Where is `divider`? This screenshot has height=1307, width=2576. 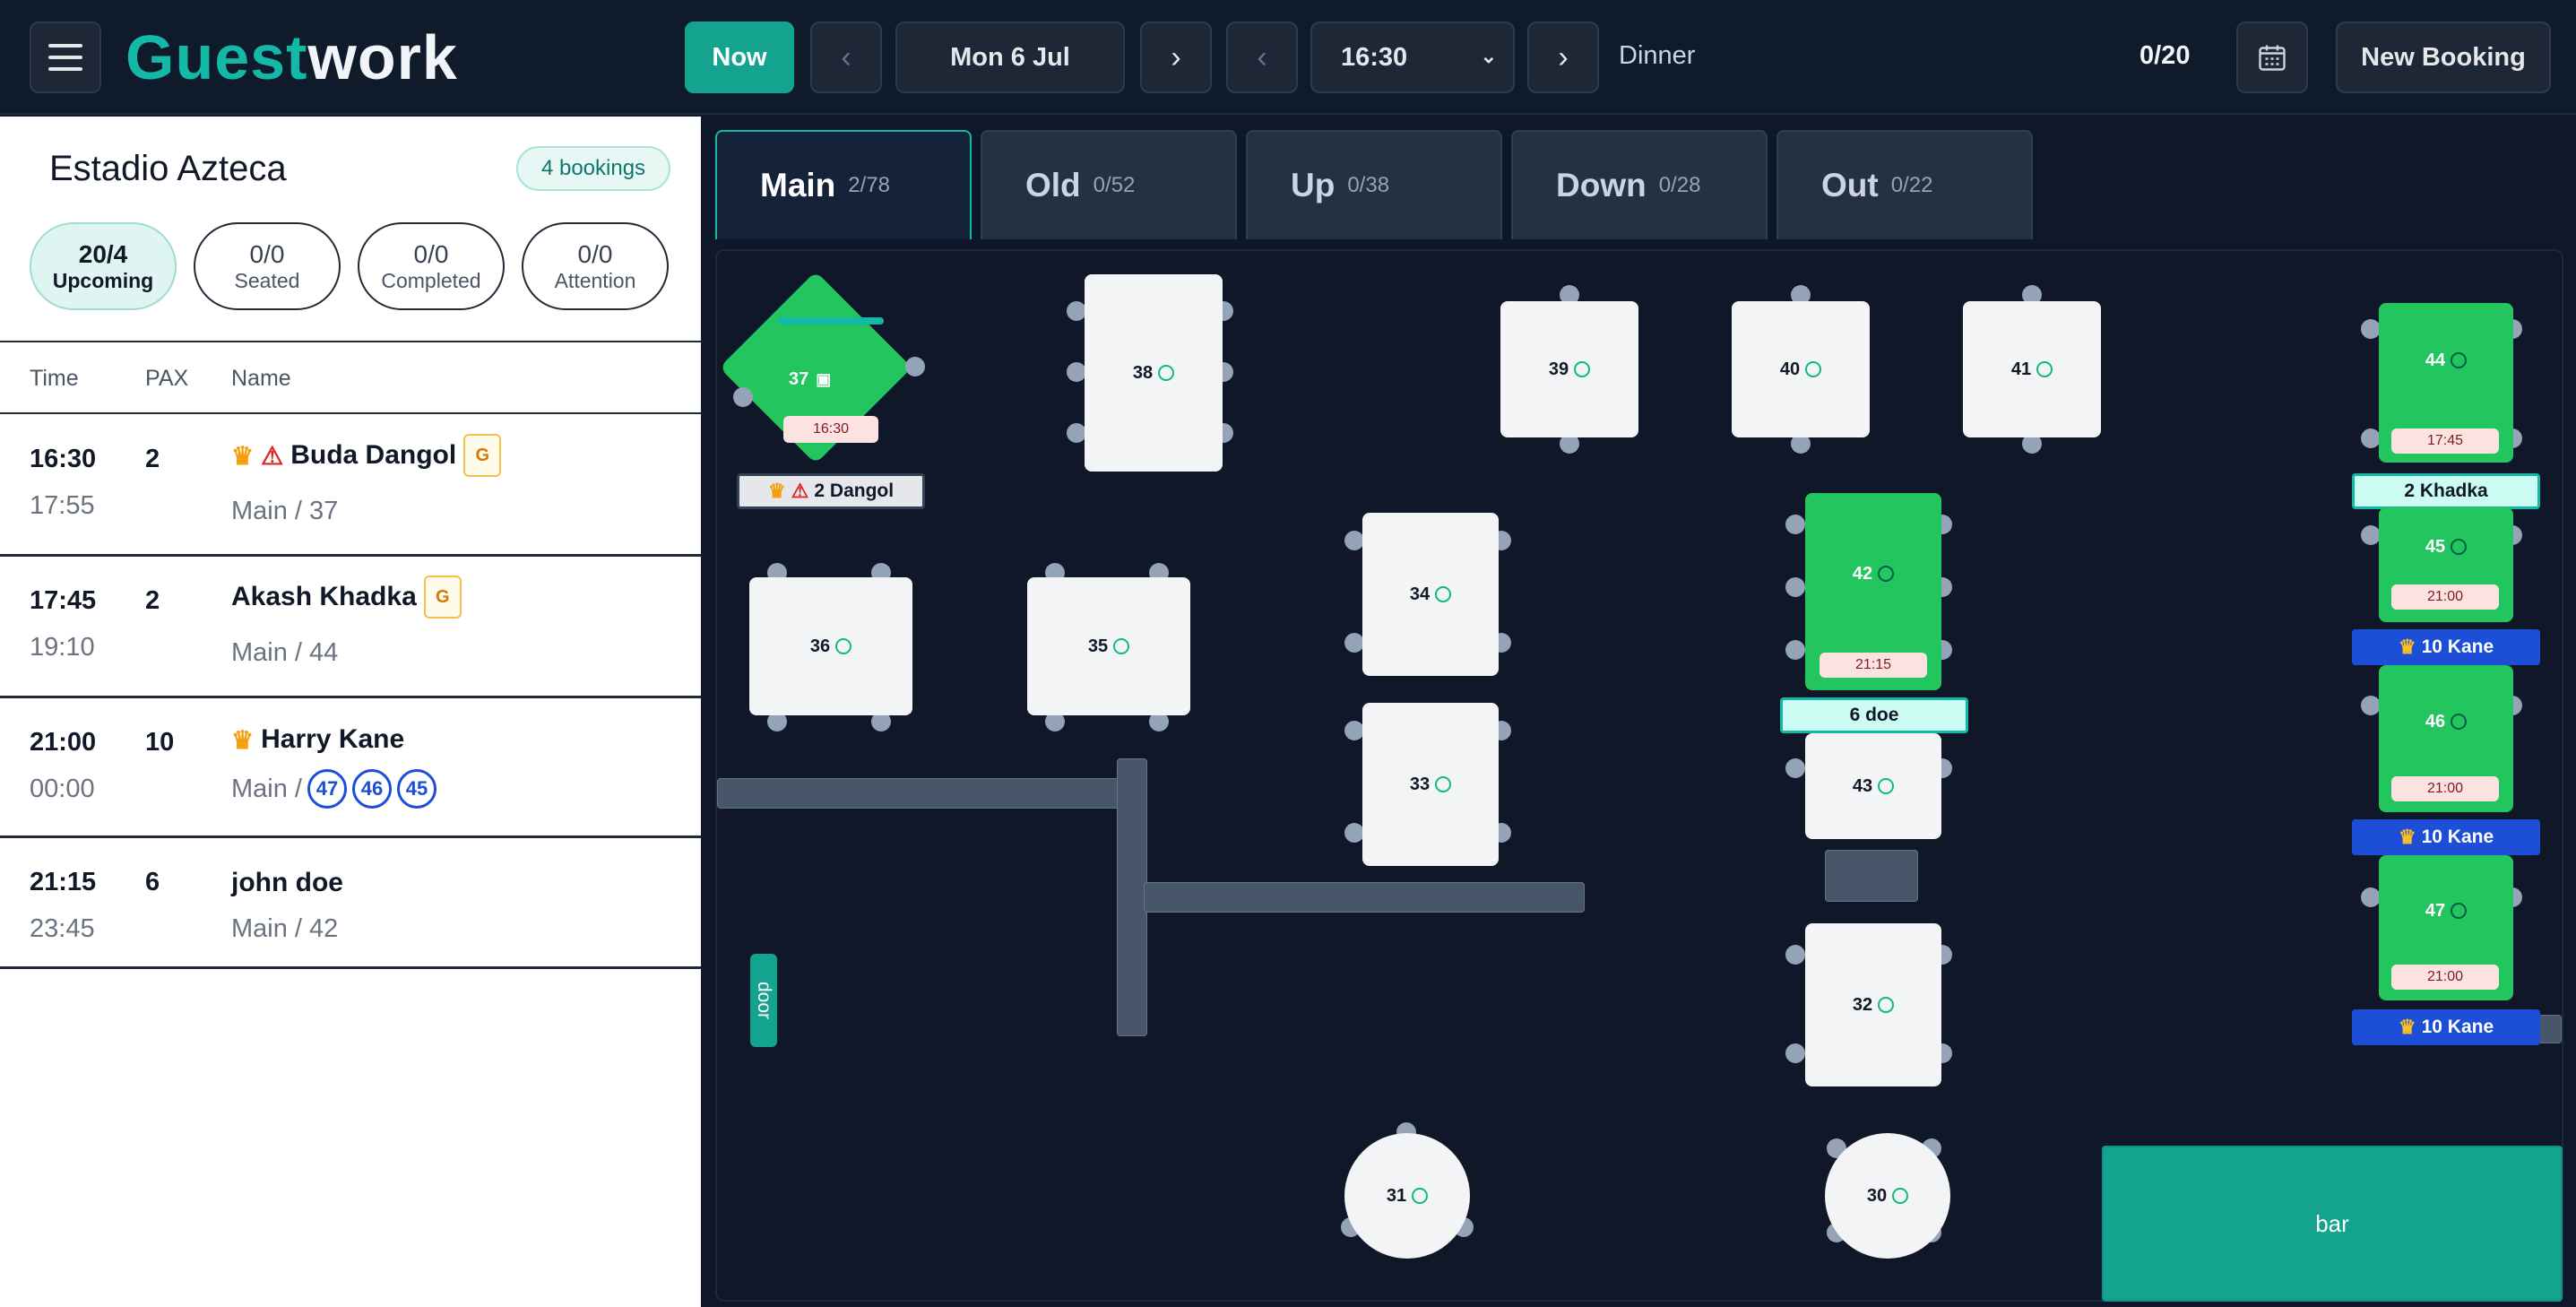
divider is located at coordinates (350, 967).